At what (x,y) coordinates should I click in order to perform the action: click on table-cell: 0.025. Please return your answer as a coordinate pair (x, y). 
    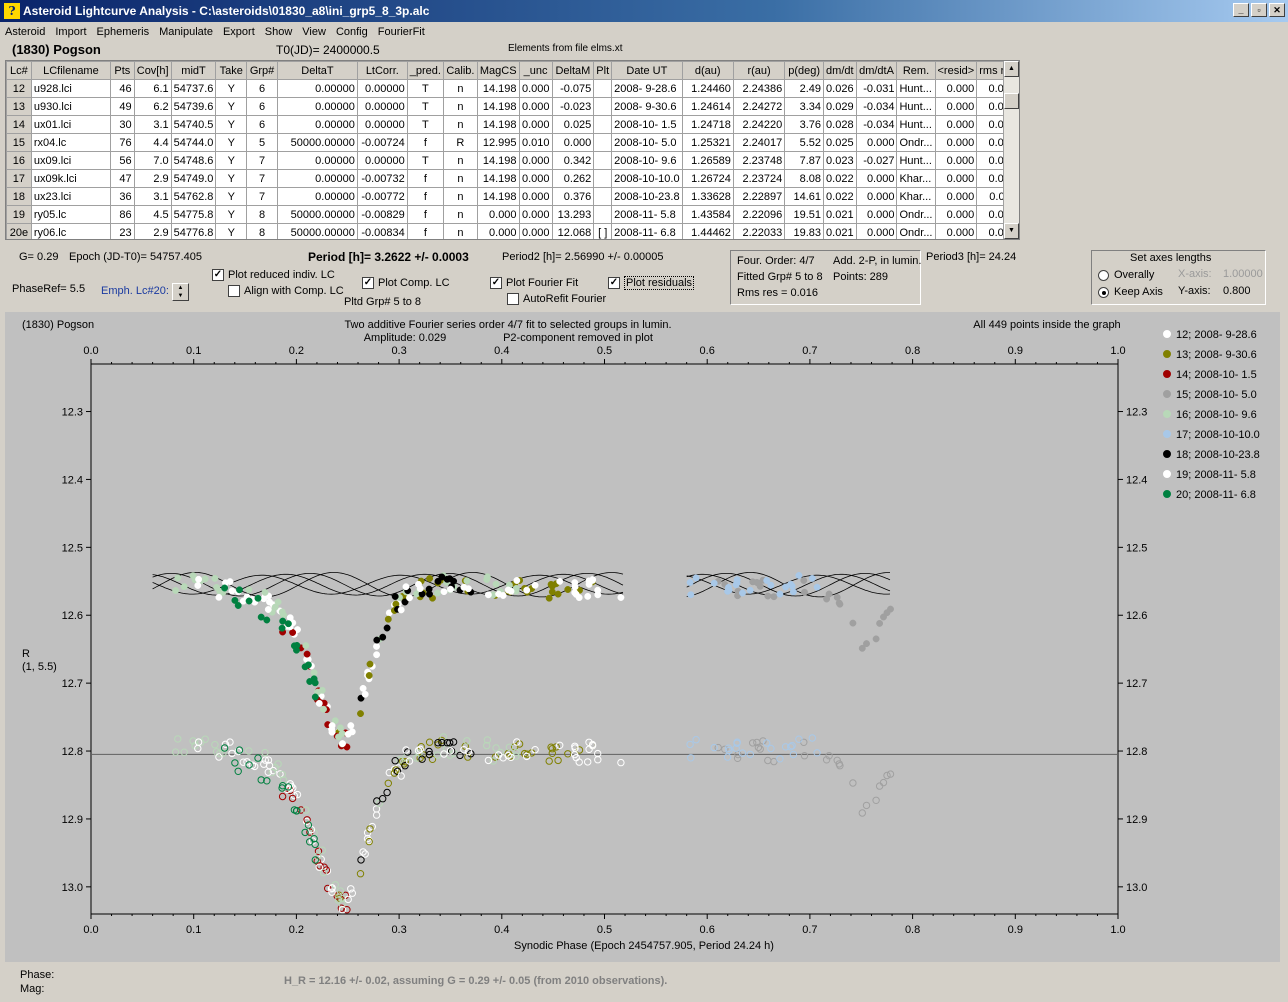
    Looking at the image, I should click on (573, 124).